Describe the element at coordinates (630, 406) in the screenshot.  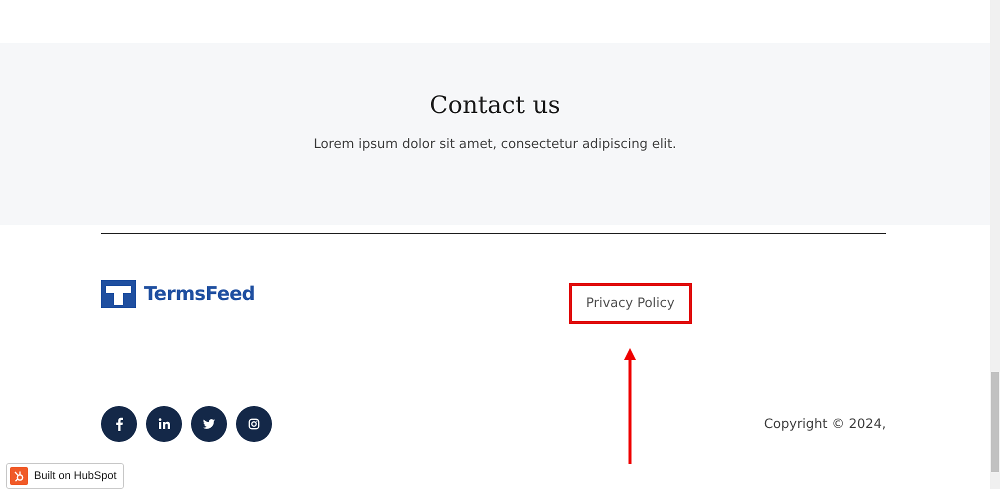
I see `arrow-icon` at that location.